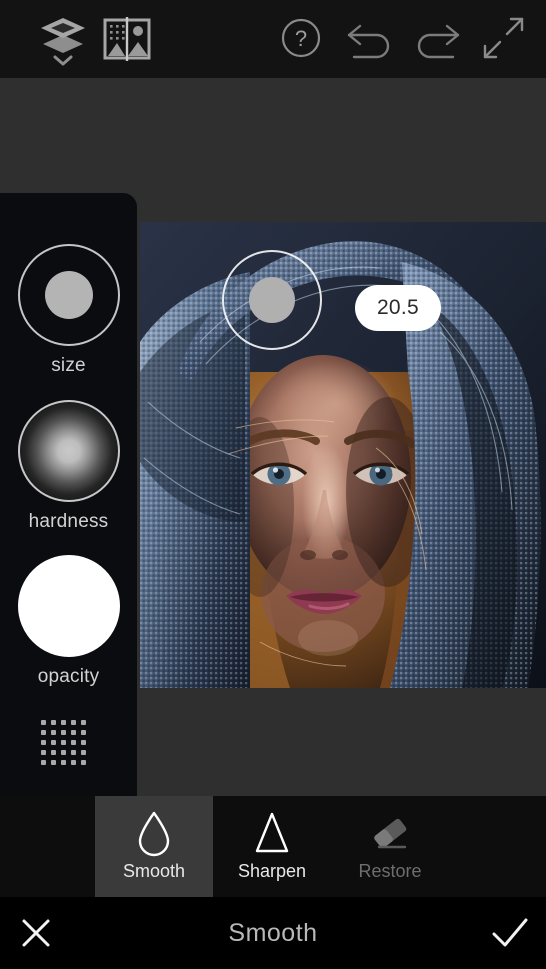  I want to click on size-dot-icon, so click(68, 295).